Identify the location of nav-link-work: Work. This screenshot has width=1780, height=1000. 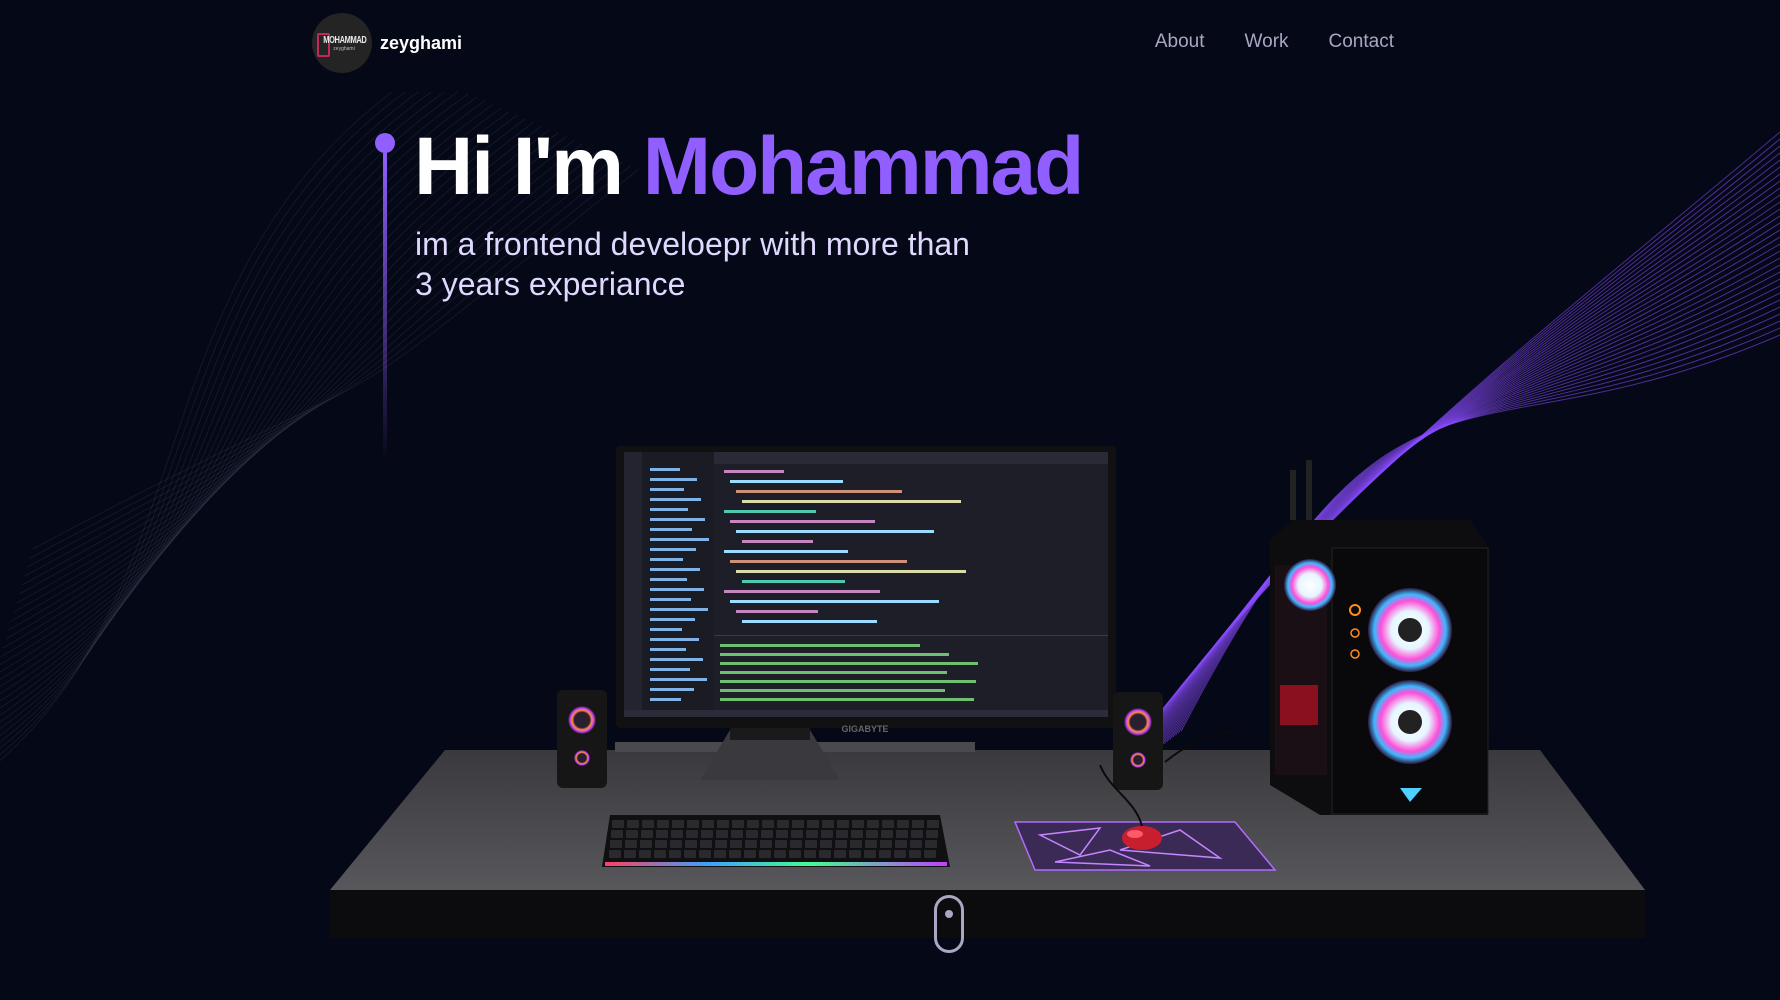
(1267, 42).